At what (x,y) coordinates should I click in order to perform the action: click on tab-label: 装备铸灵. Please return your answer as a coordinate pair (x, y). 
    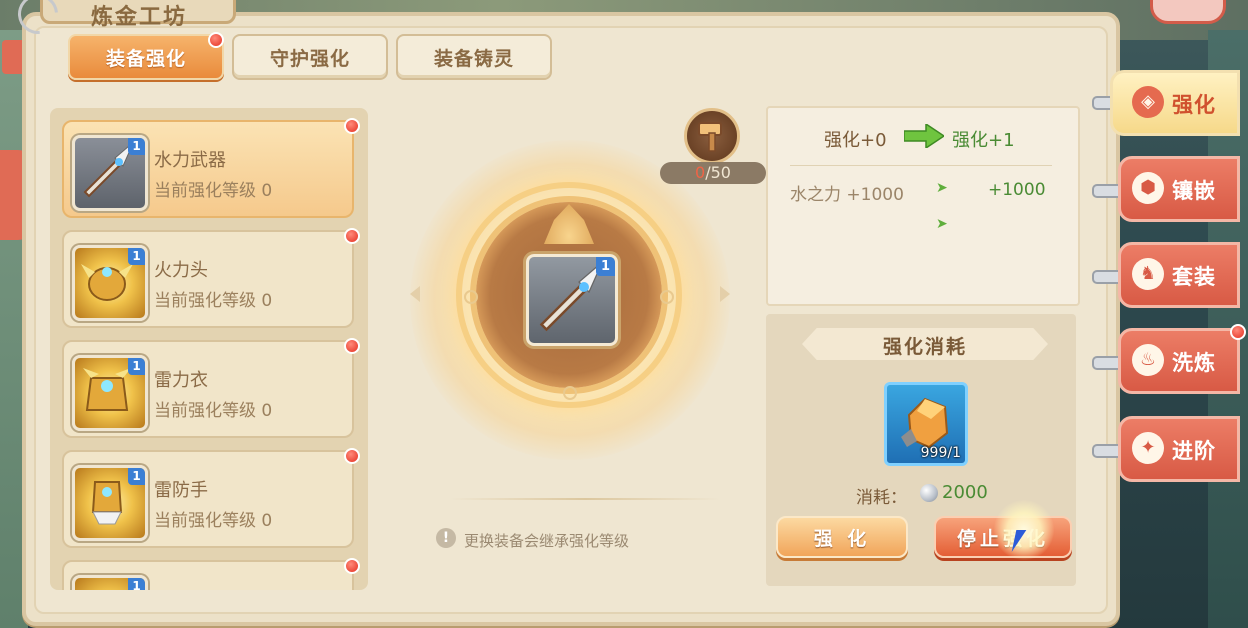
    Looking at the image, I should click on (473, 58).